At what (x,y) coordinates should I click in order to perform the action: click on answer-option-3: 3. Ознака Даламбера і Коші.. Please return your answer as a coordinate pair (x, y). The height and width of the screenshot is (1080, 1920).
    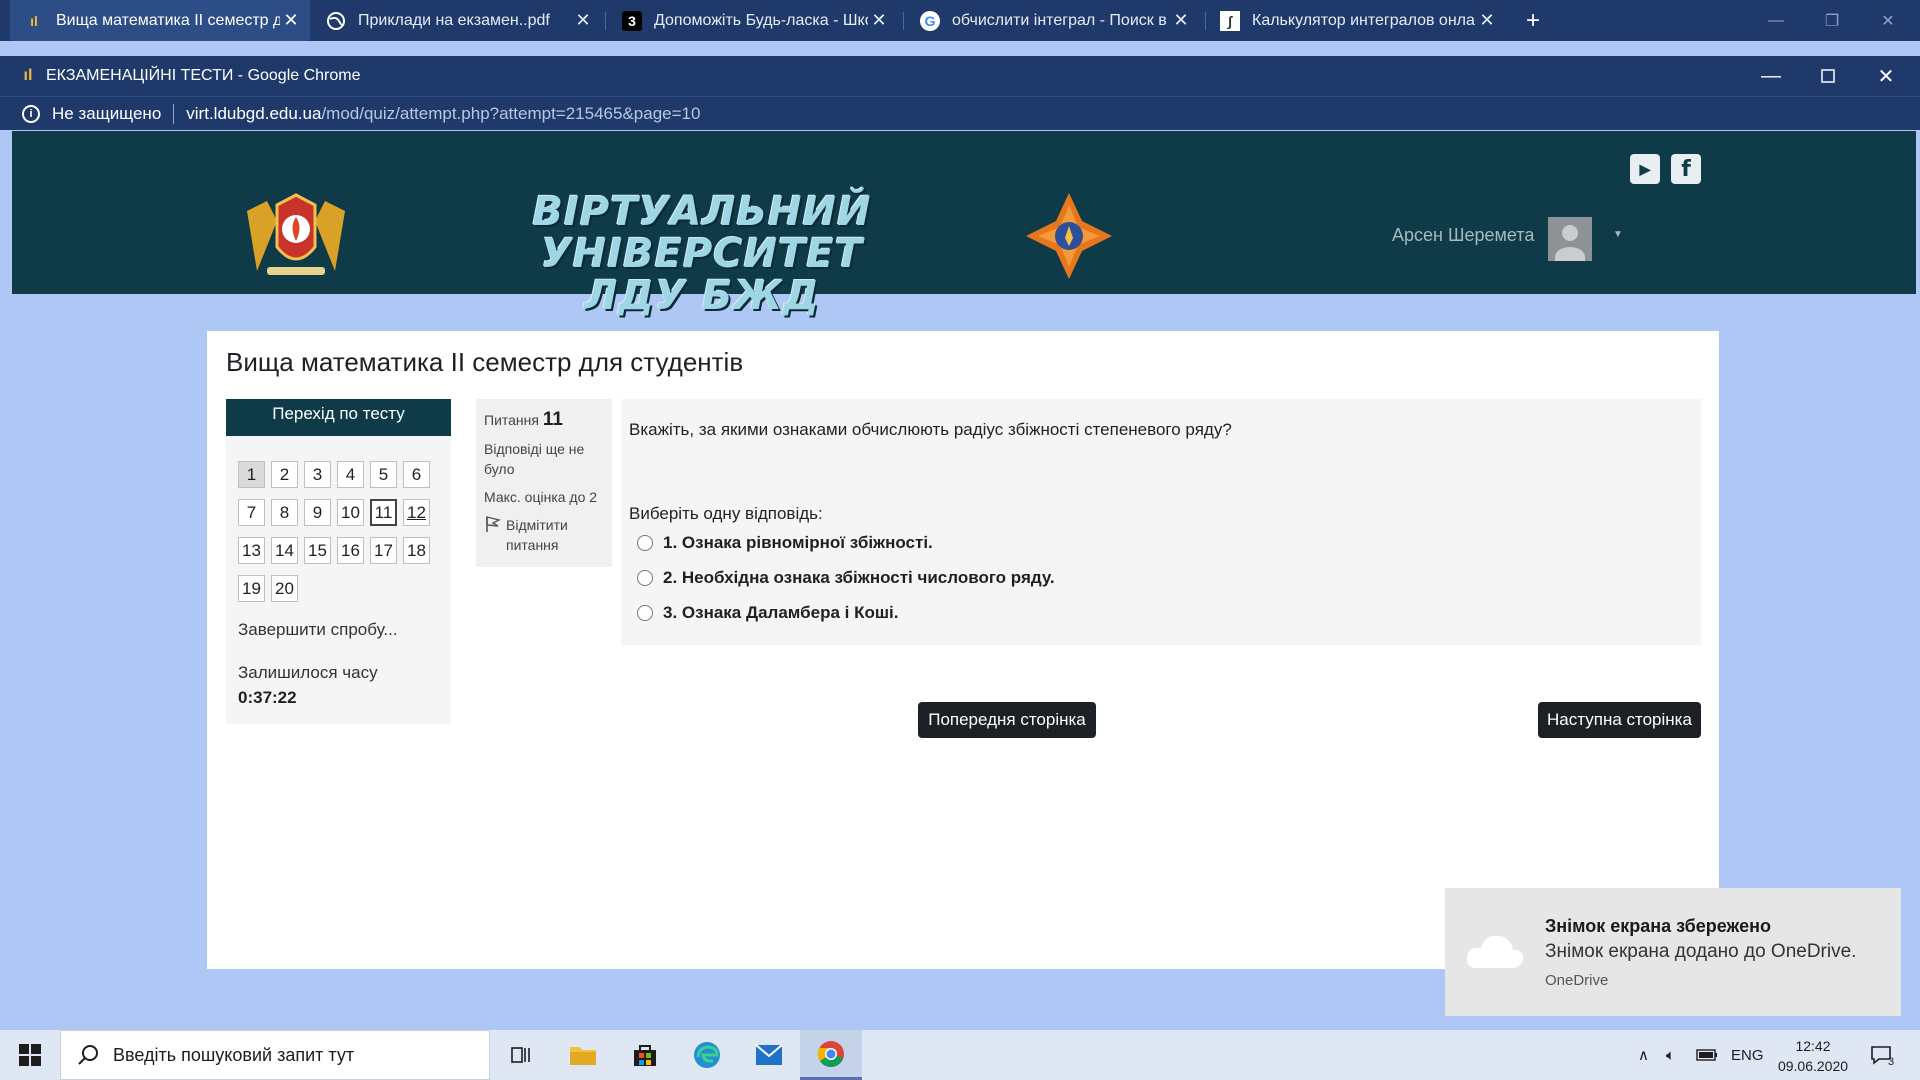
    Looking at the image, I should click on (768, 613).